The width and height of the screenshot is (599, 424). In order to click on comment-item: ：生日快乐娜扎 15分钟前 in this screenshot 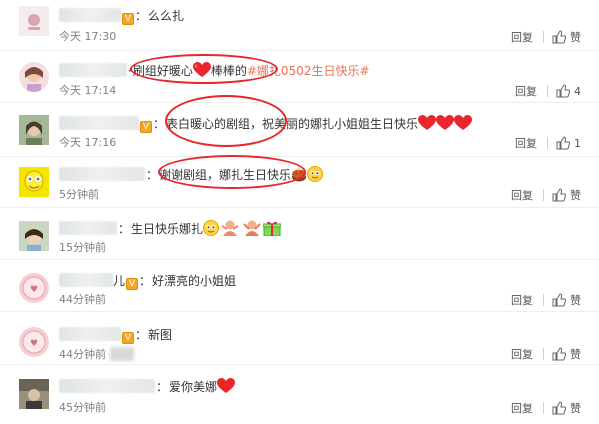, I will do `click(299, 234)`.